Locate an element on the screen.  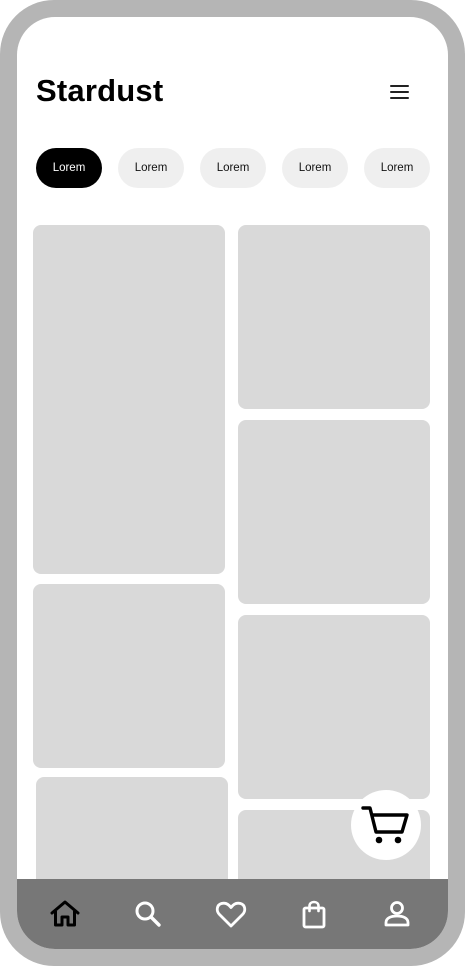
nav-favorites is located at coordinates (231, 914).